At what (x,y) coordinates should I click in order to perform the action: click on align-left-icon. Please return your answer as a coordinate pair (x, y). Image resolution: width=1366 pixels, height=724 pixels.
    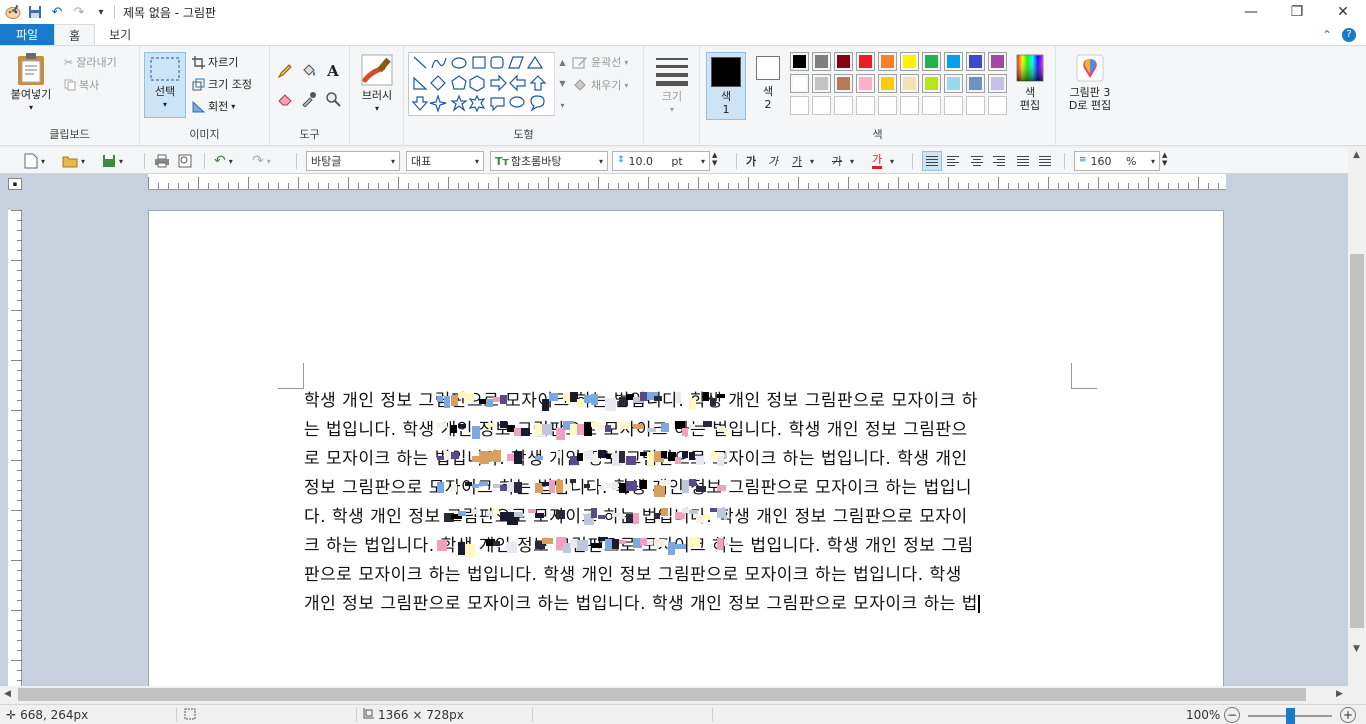
    Looking at the image, I should click on (953, 161).